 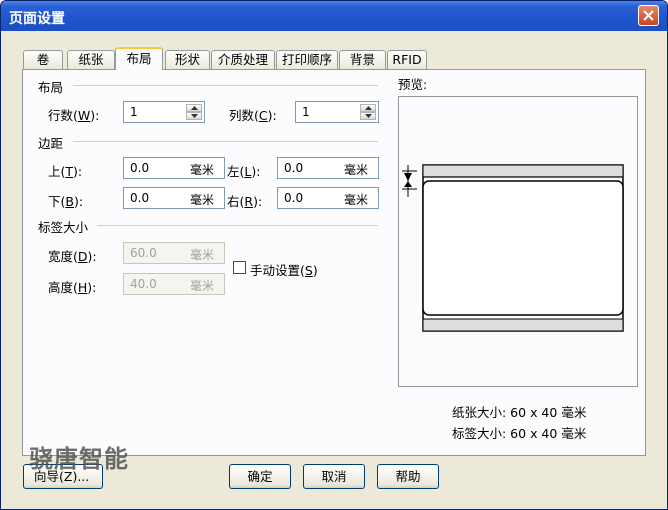 What do you see at coordinates (72, 287) in the screenshot?
I see `height-label: 高度(H):` at bounding box center [72, 287].